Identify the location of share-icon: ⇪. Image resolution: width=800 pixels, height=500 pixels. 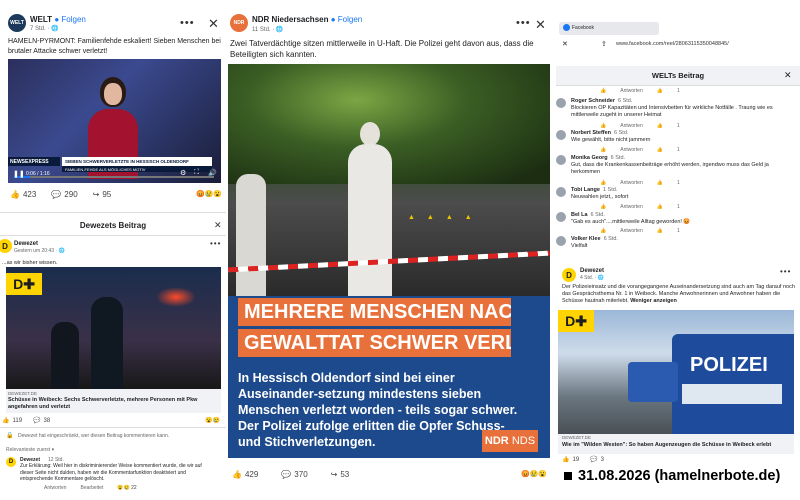
(604, 44).